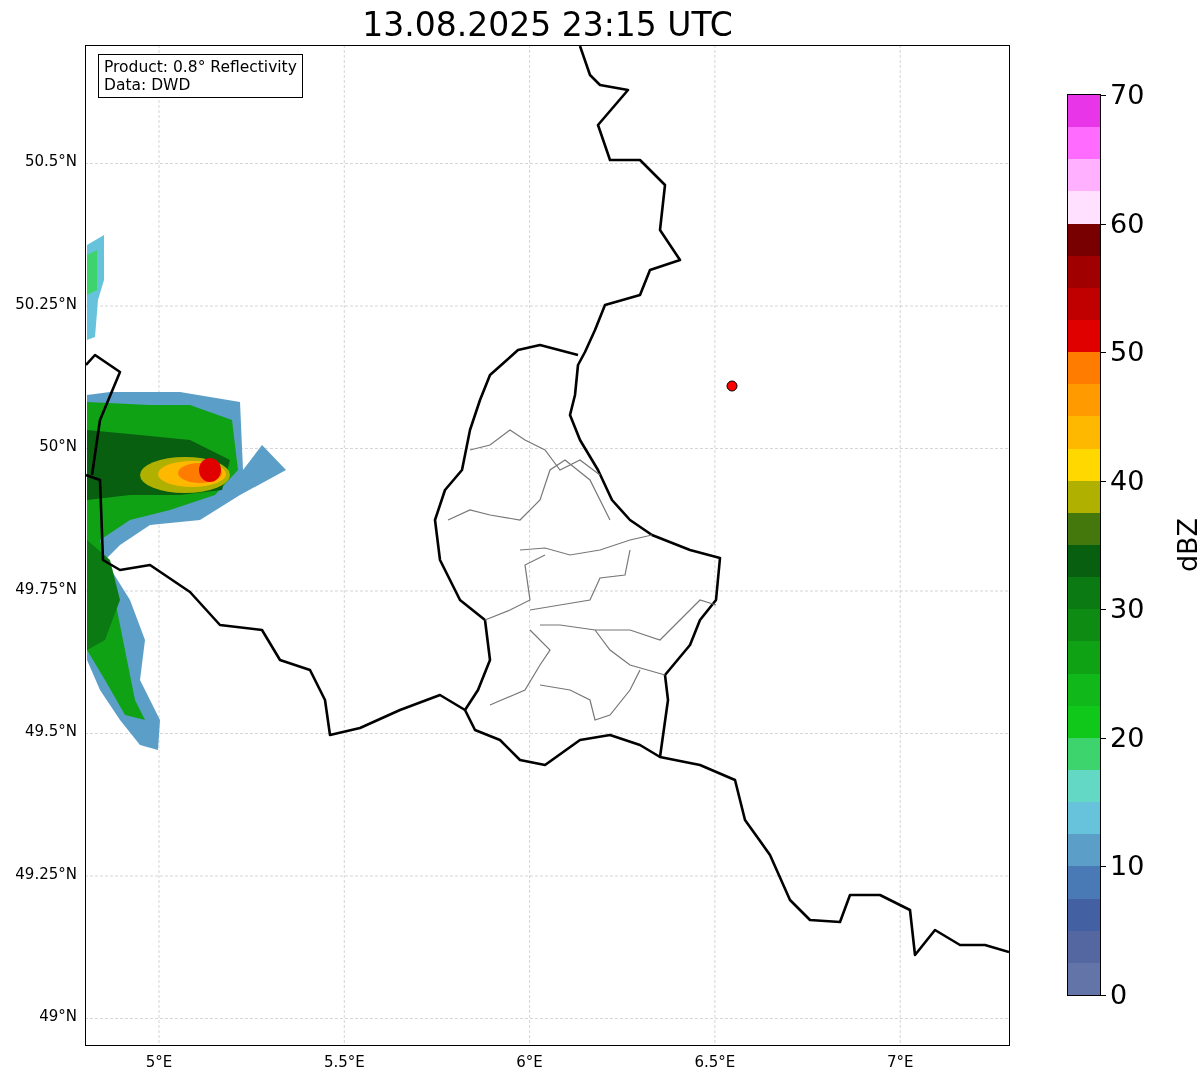 This screenshot has width=1202, height=1081. Describe the element at coordinates (58, 446) in the screenshot. I see `axis-tick-label: 50°N` at that location.